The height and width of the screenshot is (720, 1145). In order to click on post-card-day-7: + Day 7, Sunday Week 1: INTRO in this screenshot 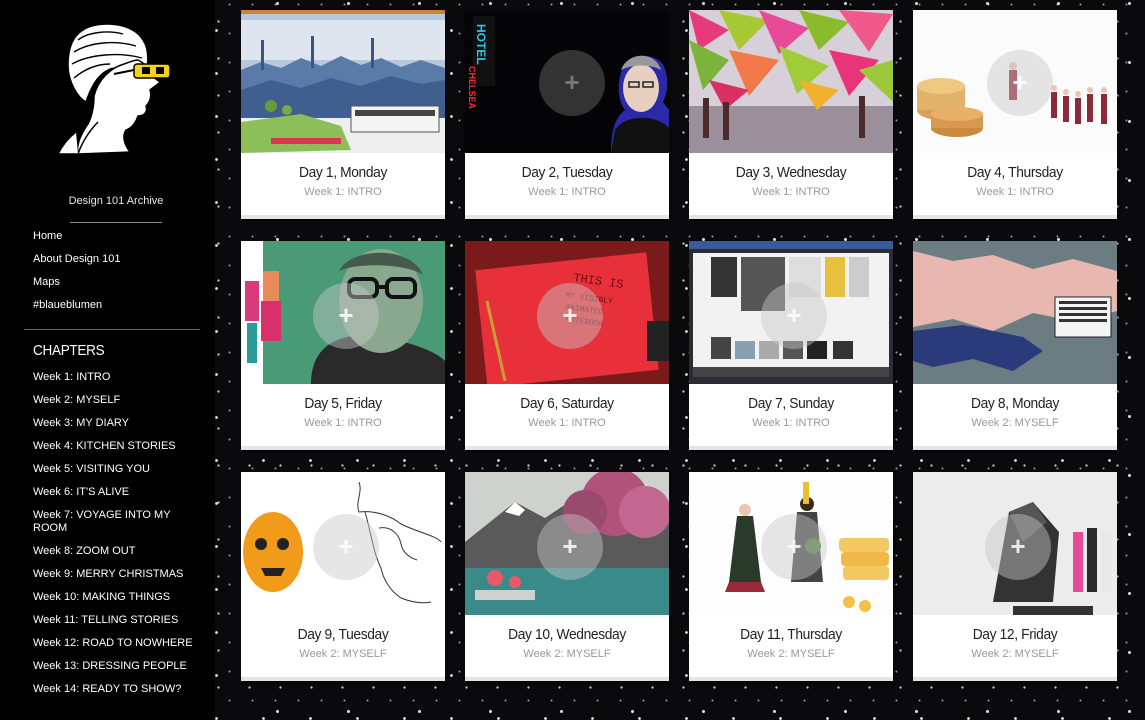, I will do `click(791, 345)`.